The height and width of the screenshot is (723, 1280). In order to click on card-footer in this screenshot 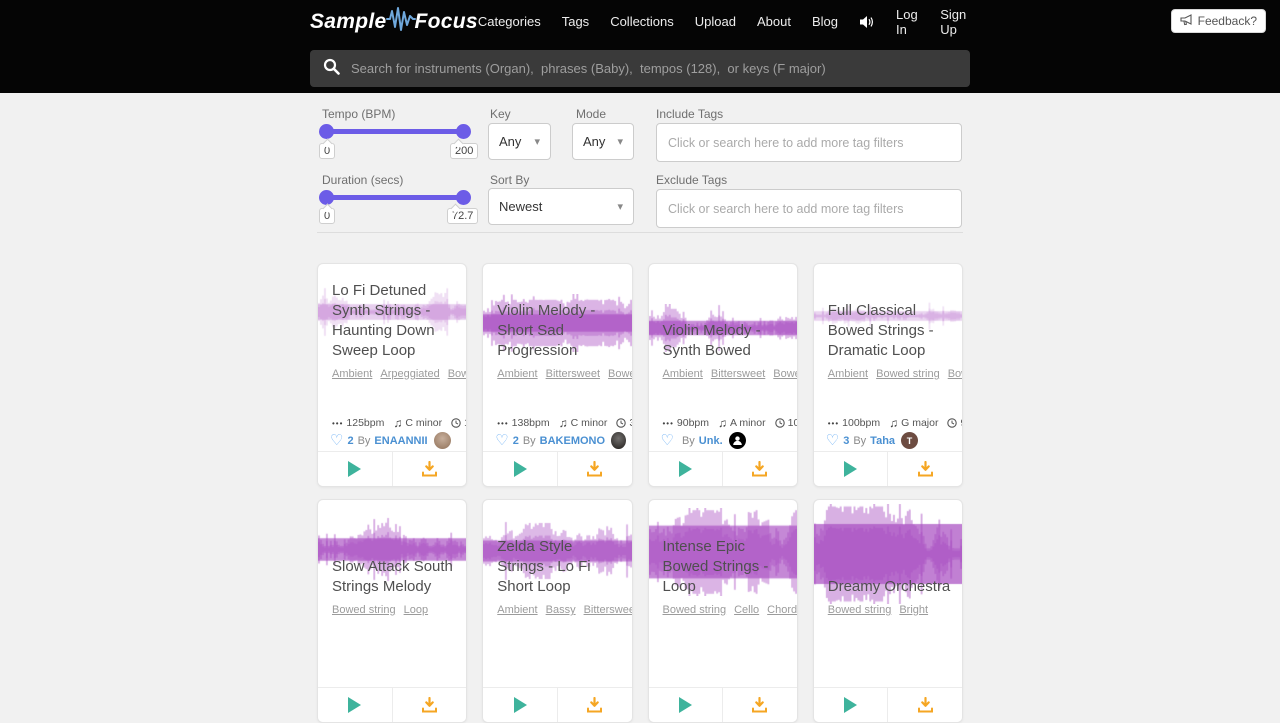, I will do `click(722, 704)`.